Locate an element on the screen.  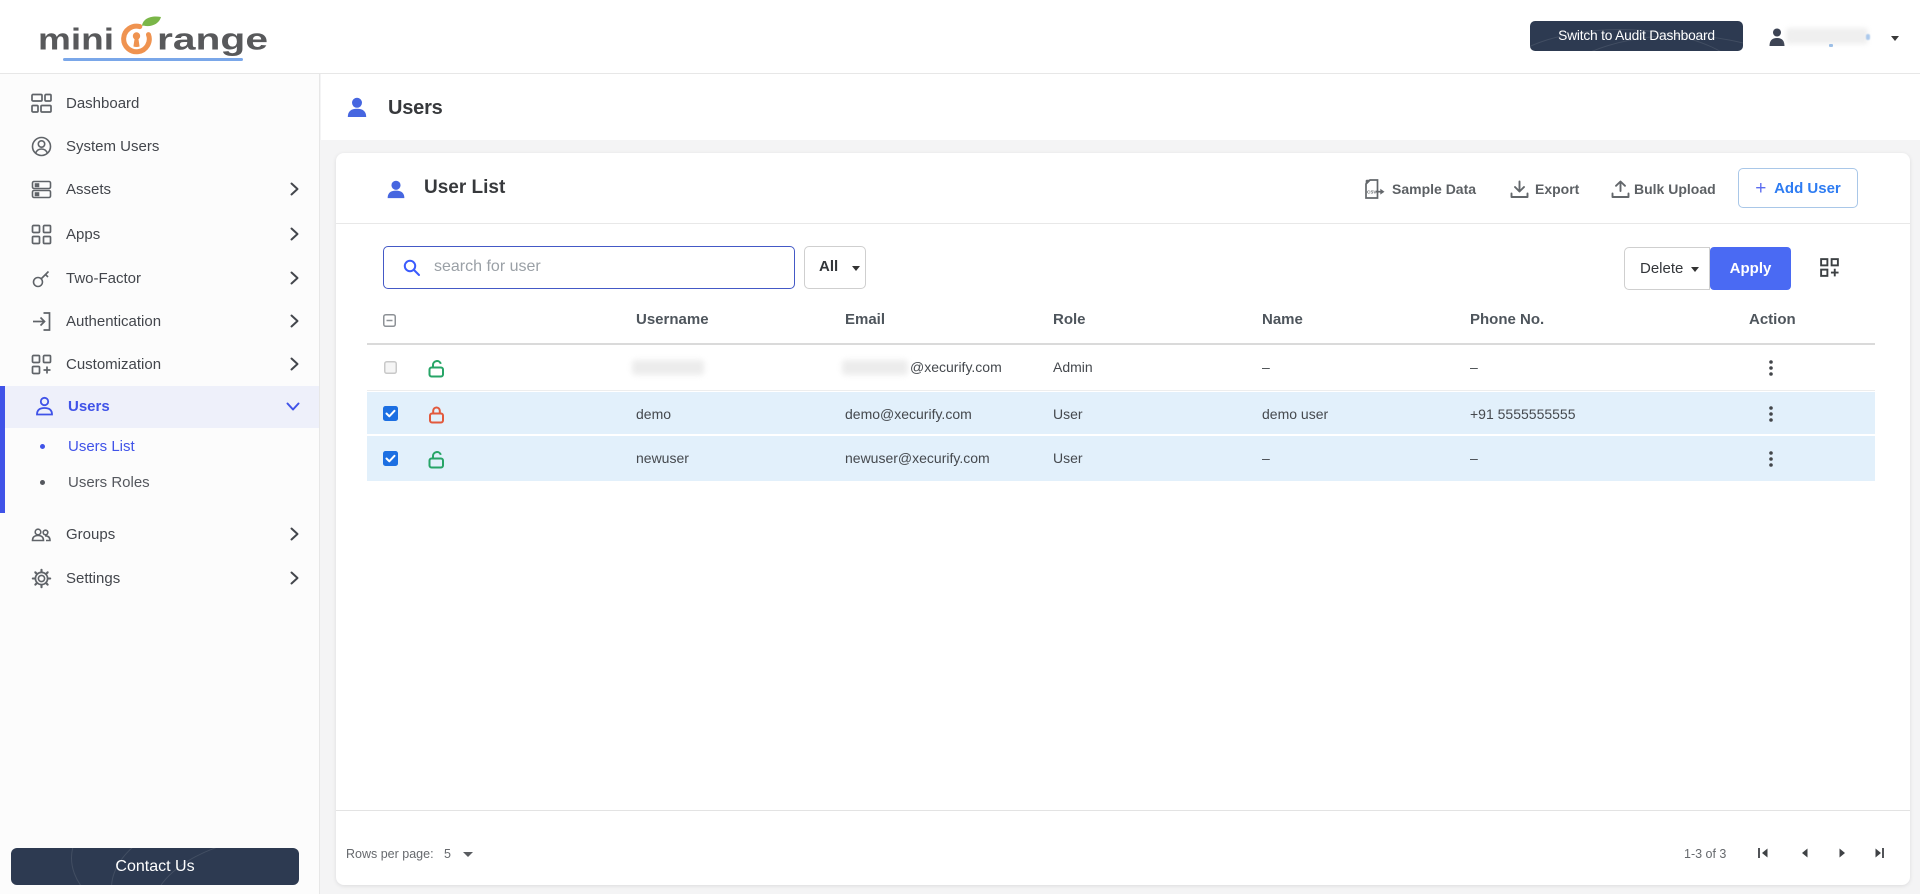
svg-text: range is located at coordinates (212, 39).